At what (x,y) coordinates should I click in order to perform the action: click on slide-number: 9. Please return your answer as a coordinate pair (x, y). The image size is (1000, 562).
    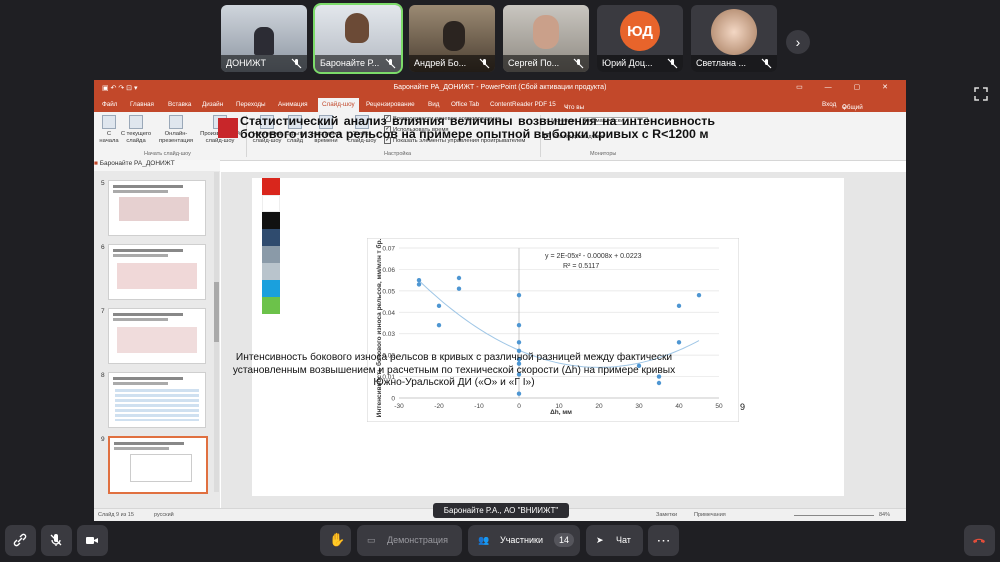
    Looking at the image, I should click on (103, 439).